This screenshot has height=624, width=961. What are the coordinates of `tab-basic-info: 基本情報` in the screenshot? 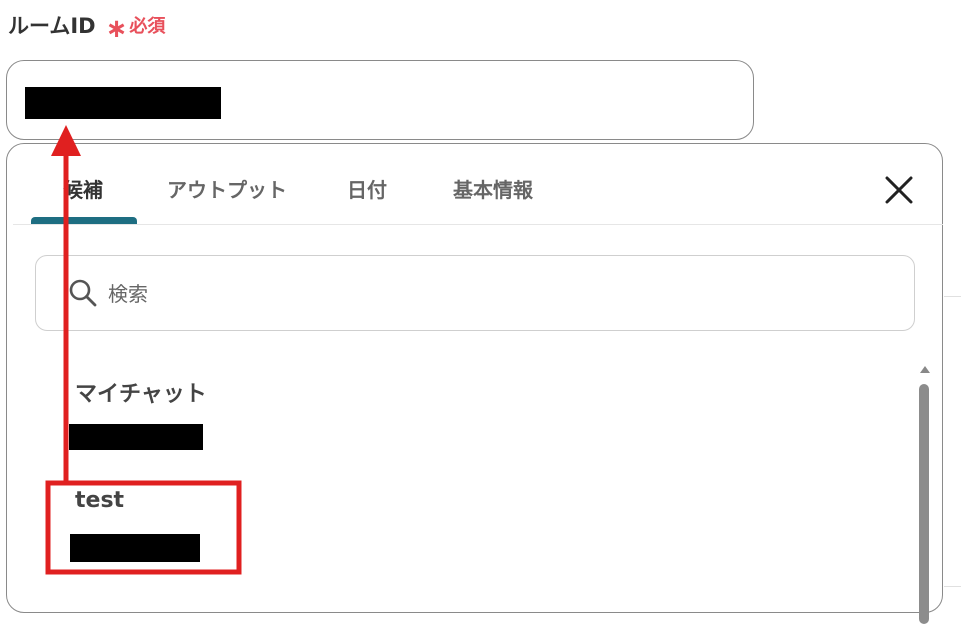 It's located at (493, 188).